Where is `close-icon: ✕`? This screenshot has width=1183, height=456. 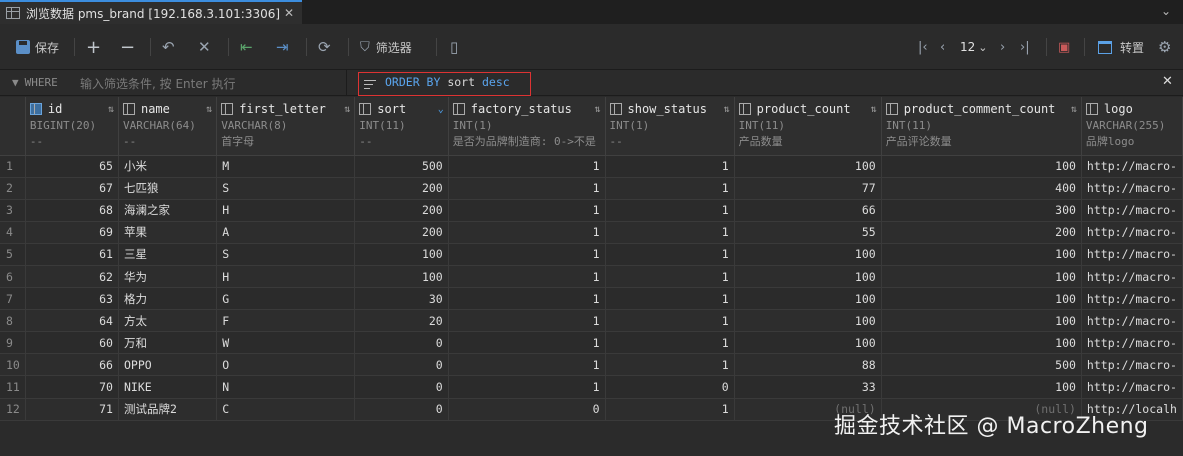
close-icon: ✕ is located at coordinates (1167, 81).